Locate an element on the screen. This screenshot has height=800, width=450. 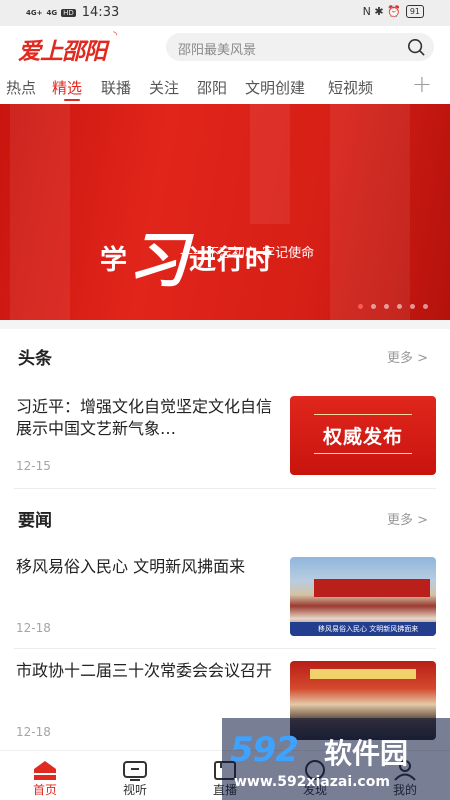
status-time: 14:33 is located at coordinates (100, 12).